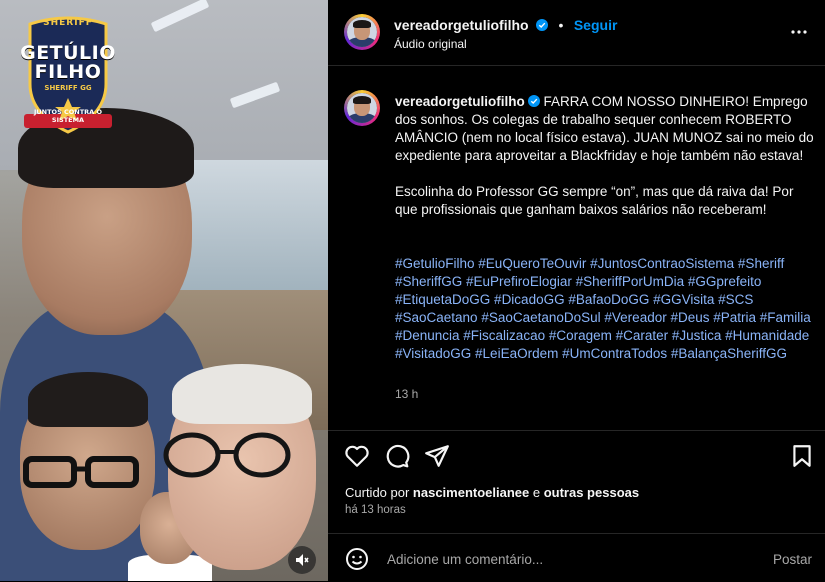  What do you see at coordinates (357, 456) in the screenshot?
I see `heart-icon` at bounding box center [357, 456].